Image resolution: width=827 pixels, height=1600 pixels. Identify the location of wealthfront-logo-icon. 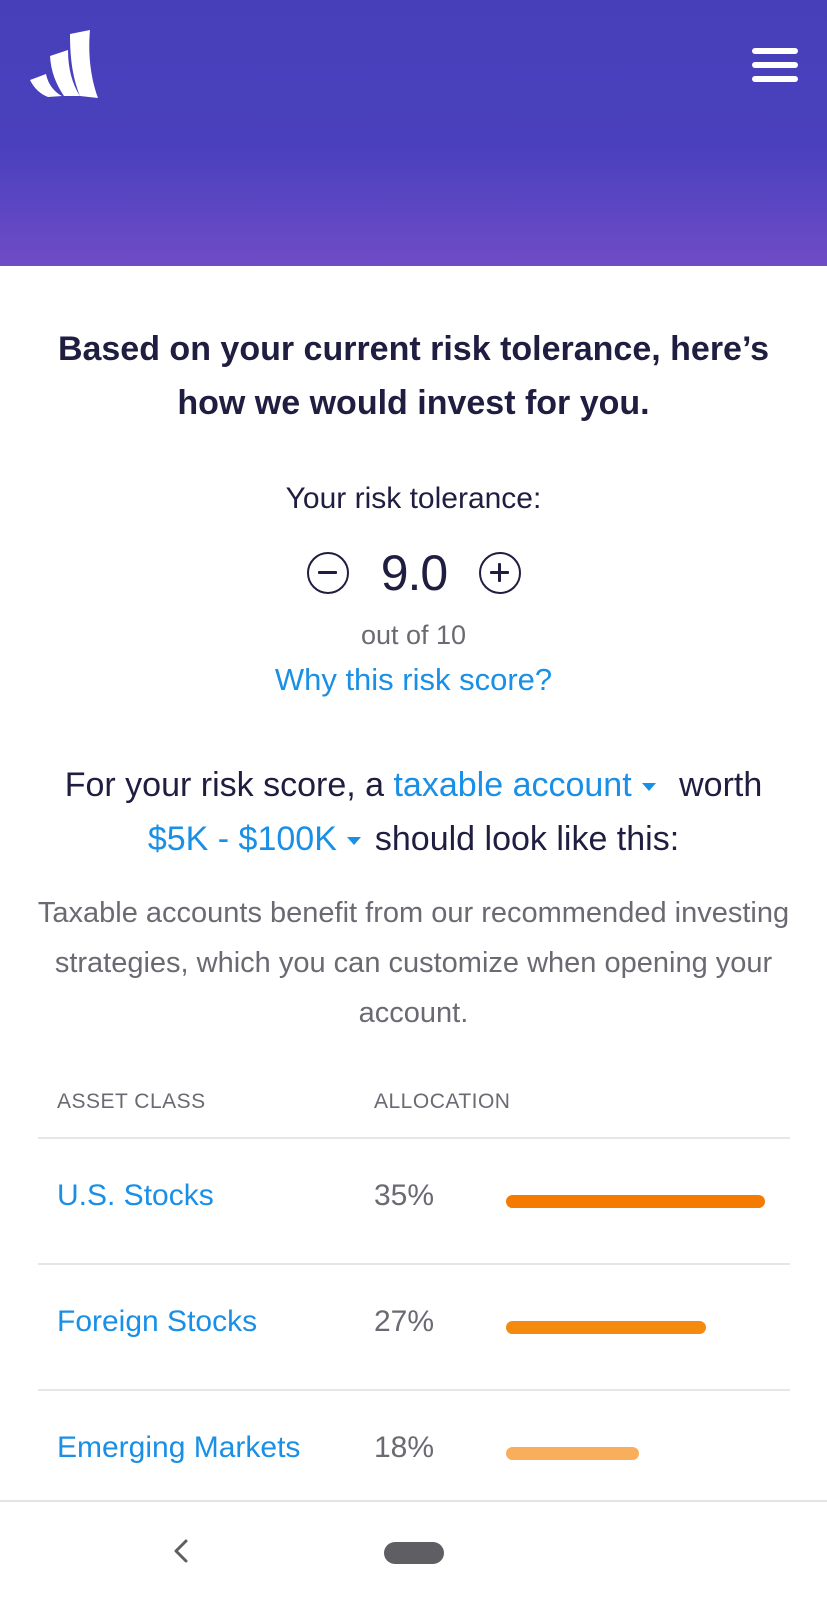
(63, 65).